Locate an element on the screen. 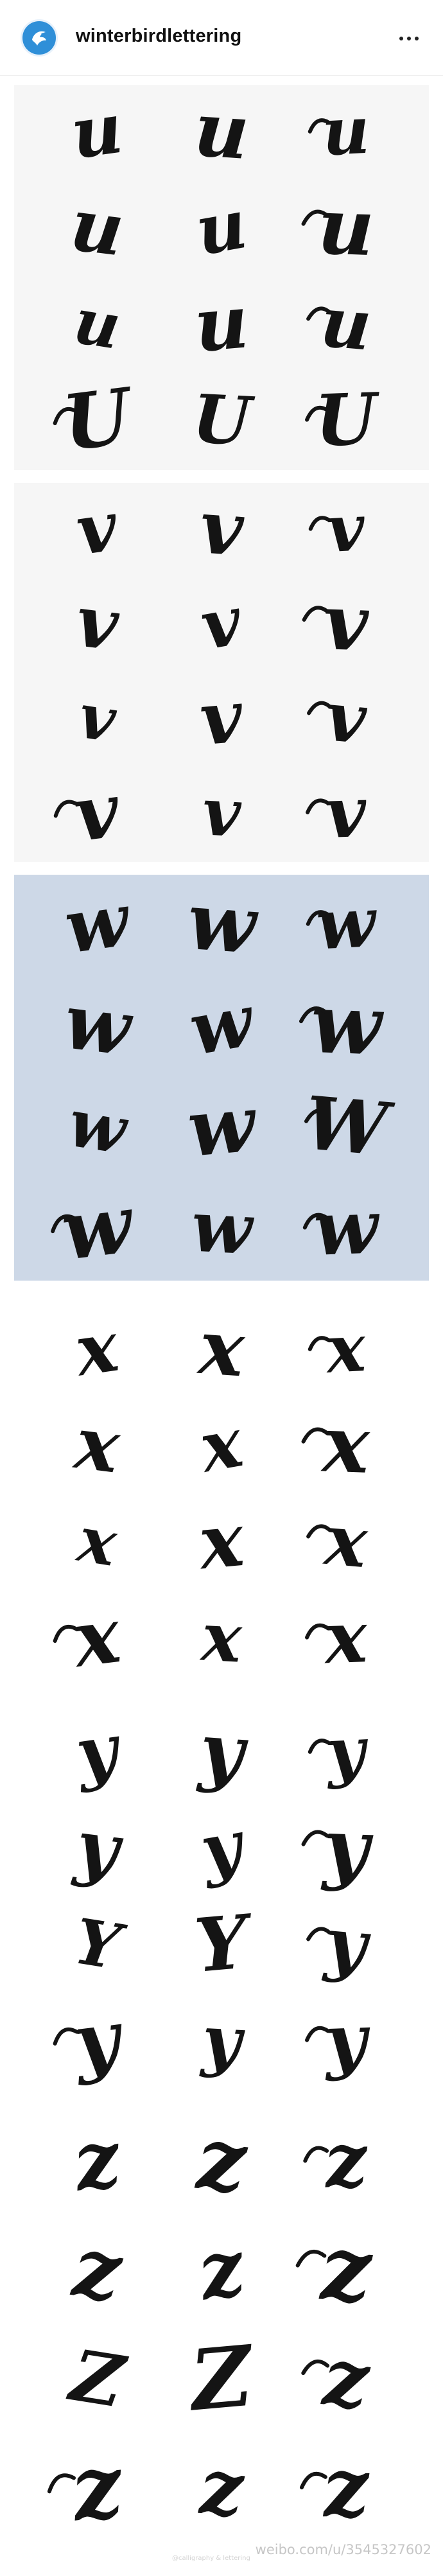 This screenshot has height=2576, width=443. letter-grid: z z zz z zZ Zzz z z is located at coordinates (211, 2325).